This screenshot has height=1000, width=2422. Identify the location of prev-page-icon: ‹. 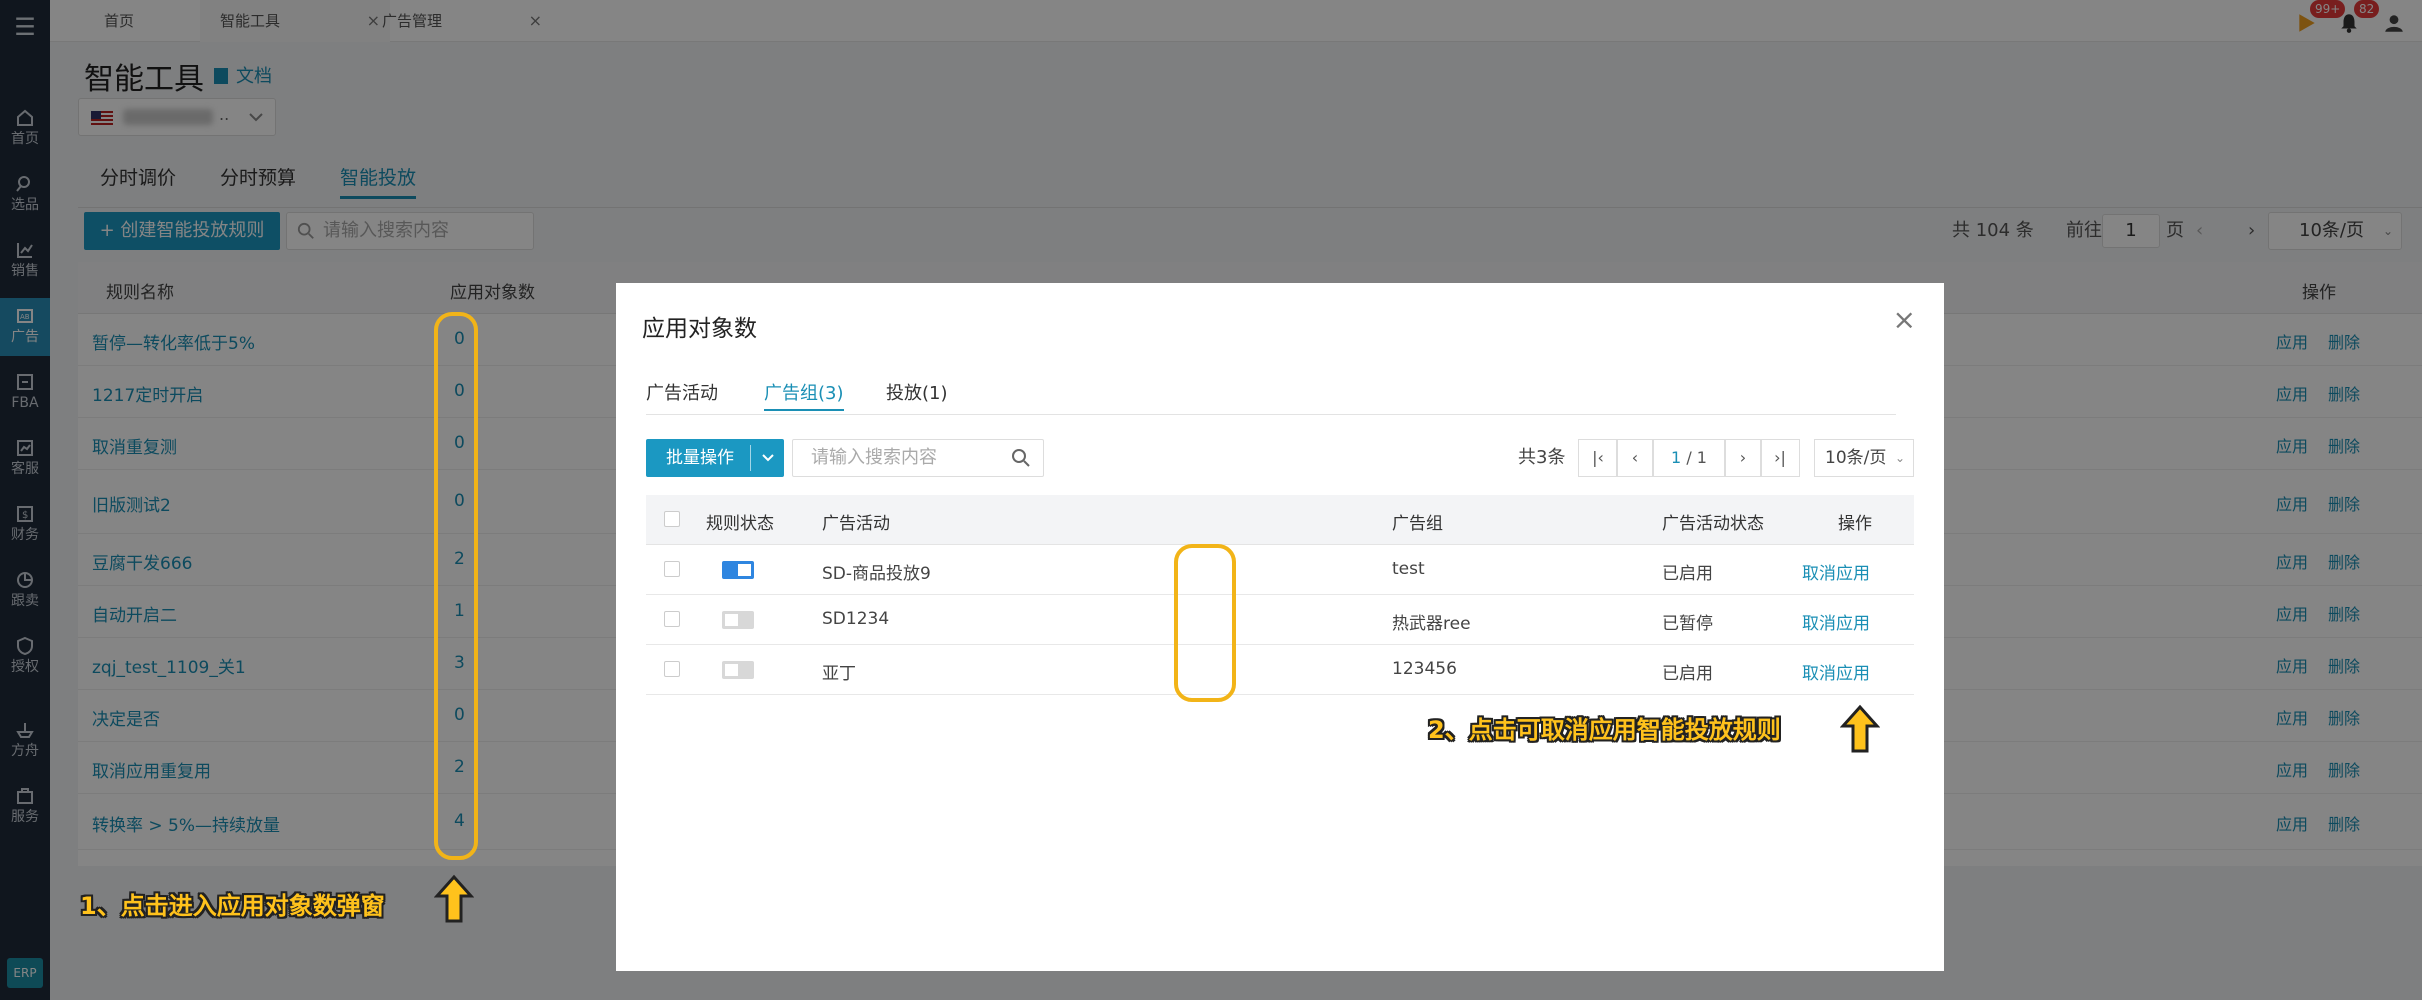
(1635, 458).